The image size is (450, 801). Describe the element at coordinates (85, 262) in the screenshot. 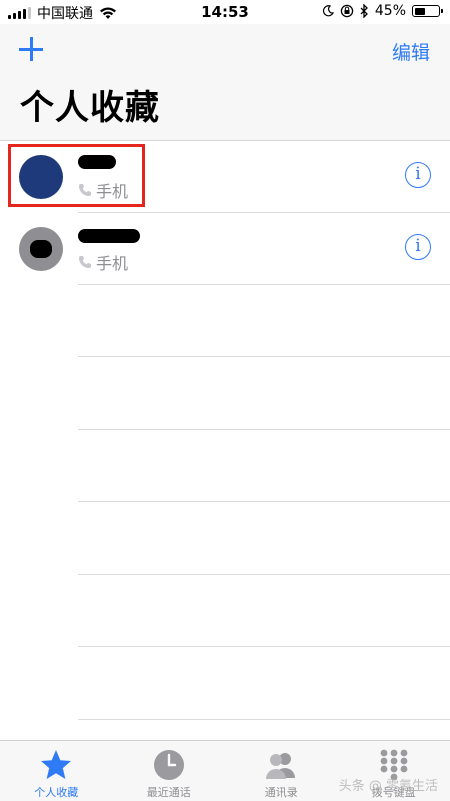

I see `phone-icon` at that location.